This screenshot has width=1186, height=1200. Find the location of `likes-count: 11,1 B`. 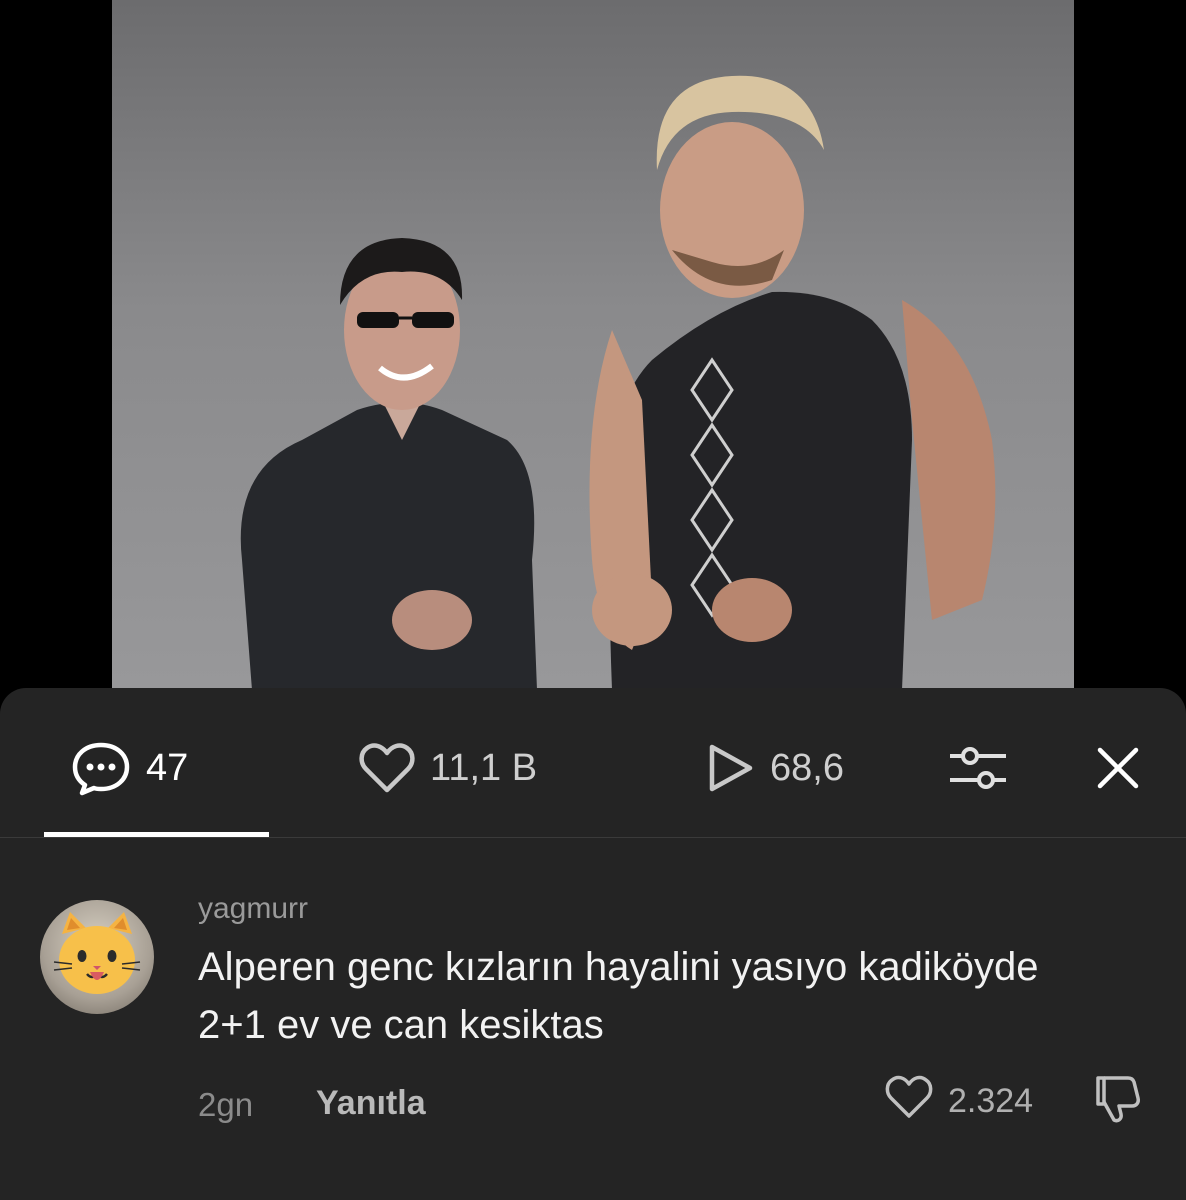

likes-count: 11,1 B is located at coordinates (484, 767).